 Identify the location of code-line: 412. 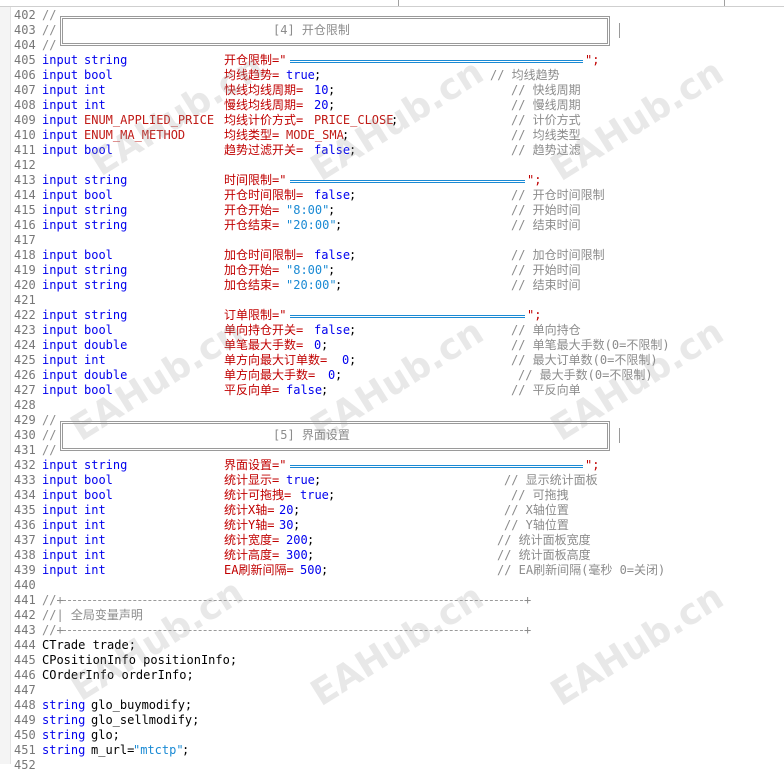
(392, 165).